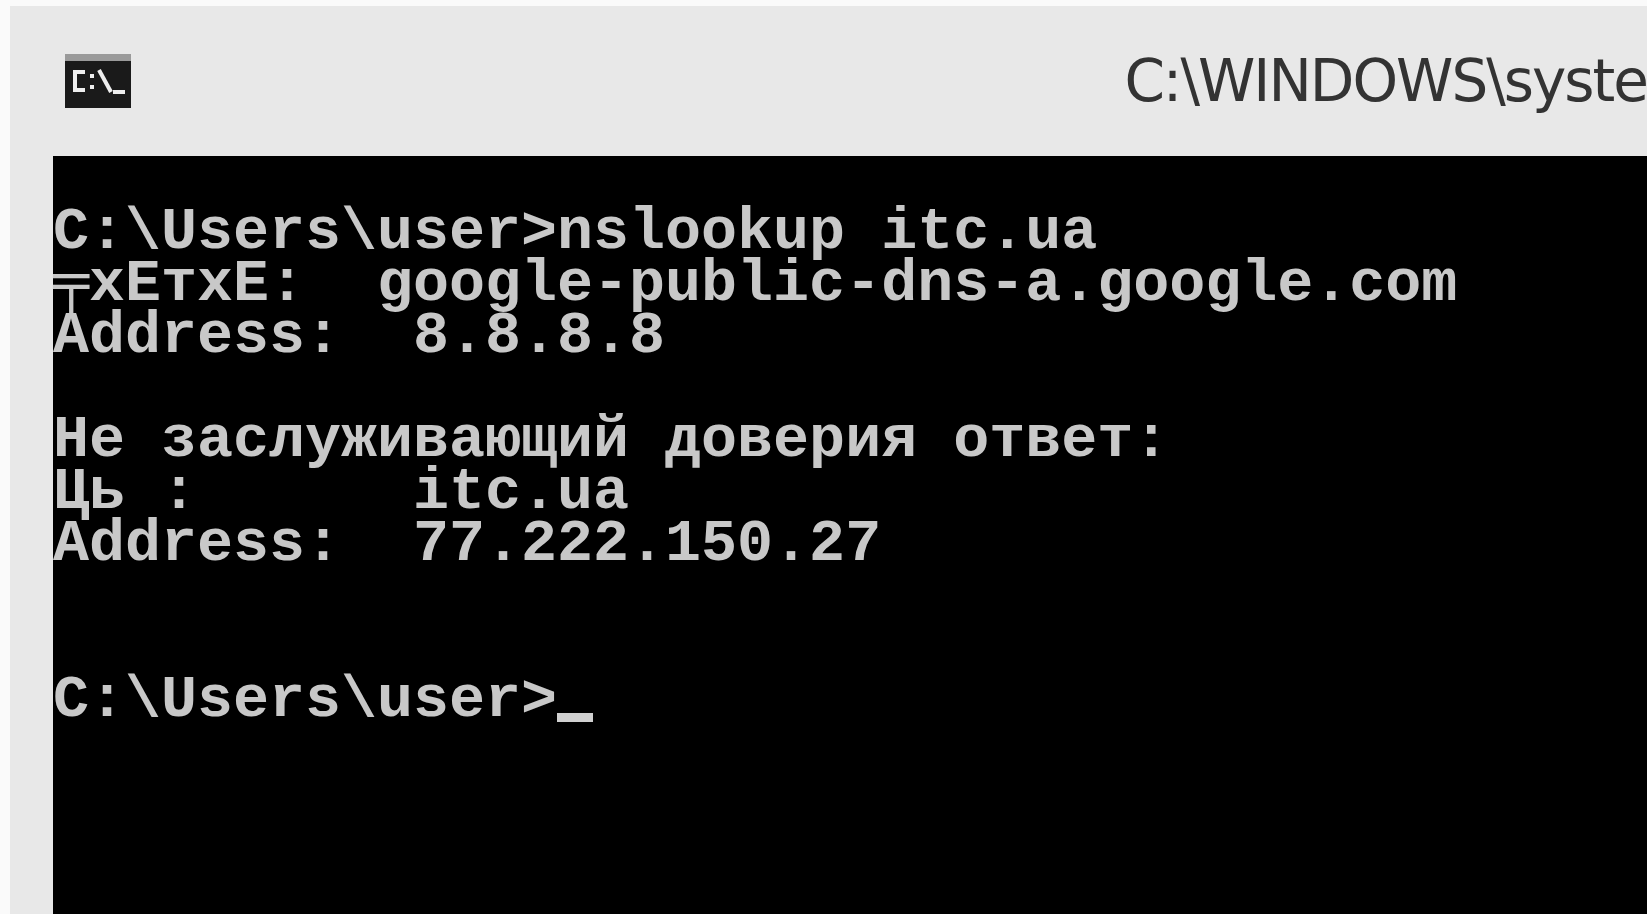 Image resolution: width=1647 pixels, height=914 pixels. Describe the element at coordinates (305, 700) in the screenshot. I see `console-line: C:\Users\user>` at that location.